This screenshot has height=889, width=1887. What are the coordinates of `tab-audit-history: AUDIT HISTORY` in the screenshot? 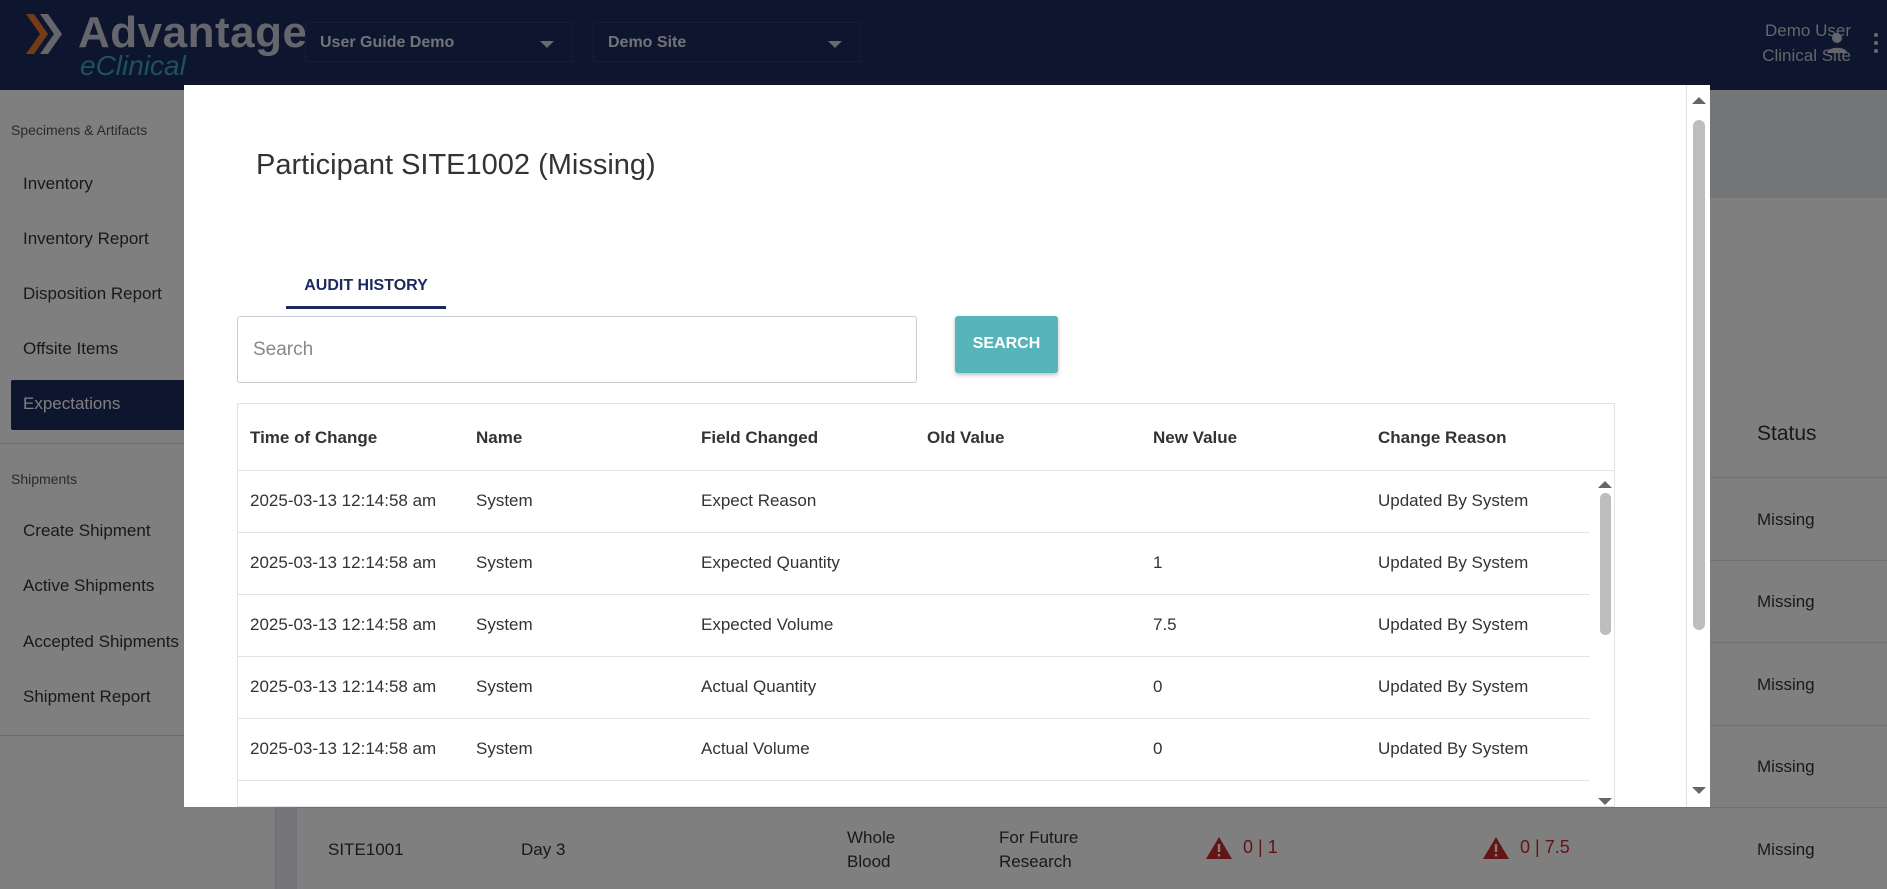 It's located at (366, 287).